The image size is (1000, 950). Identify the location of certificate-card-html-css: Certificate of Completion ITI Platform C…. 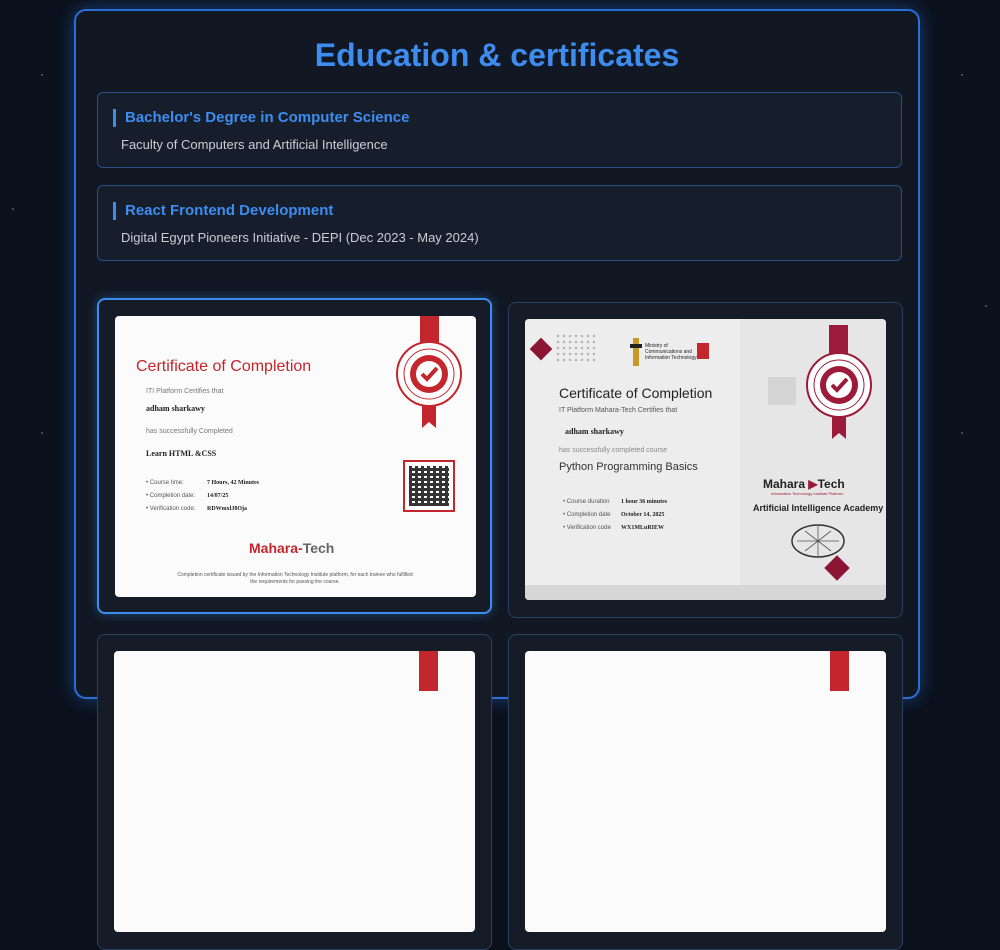
(294, 456).